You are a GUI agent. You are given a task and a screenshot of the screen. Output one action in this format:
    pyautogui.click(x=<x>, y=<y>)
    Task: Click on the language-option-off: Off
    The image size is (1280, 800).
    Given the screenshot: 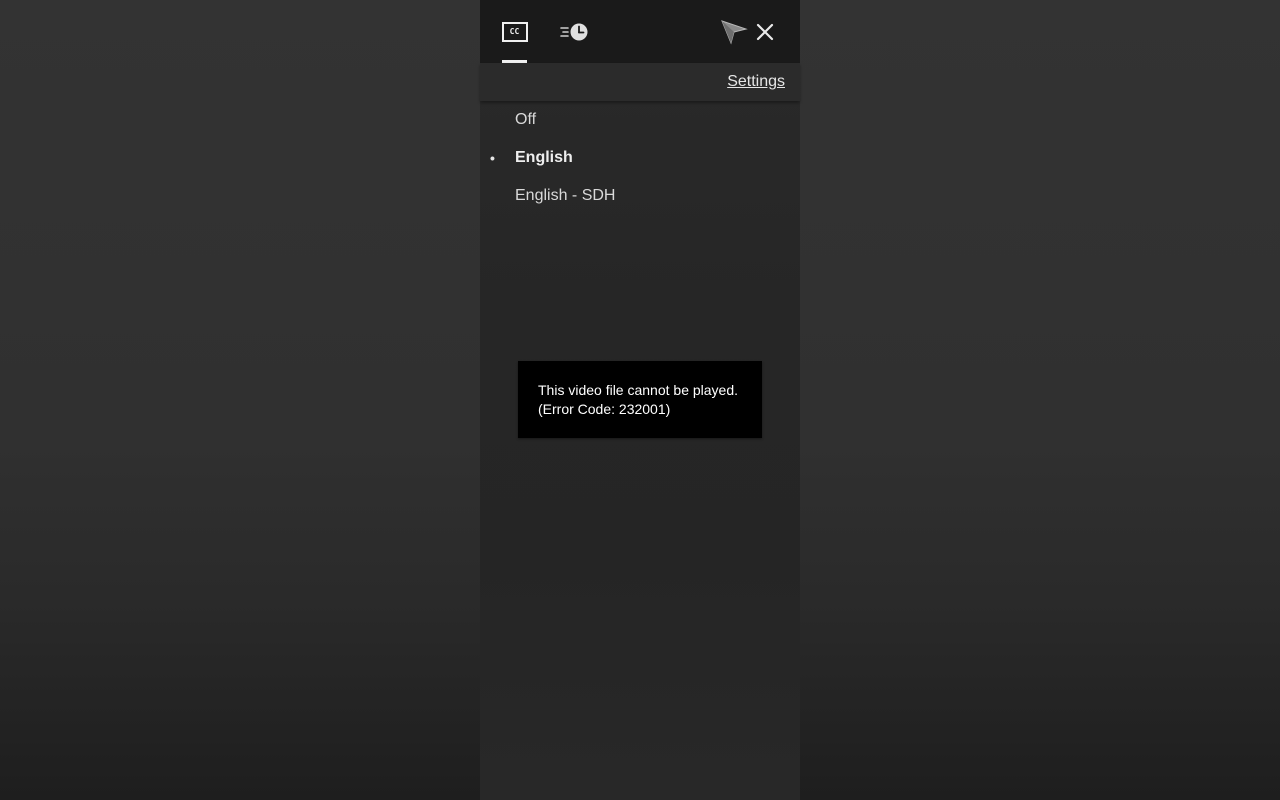 What is the action you would take?
    pyautogui.click(x=640, y=120)
    